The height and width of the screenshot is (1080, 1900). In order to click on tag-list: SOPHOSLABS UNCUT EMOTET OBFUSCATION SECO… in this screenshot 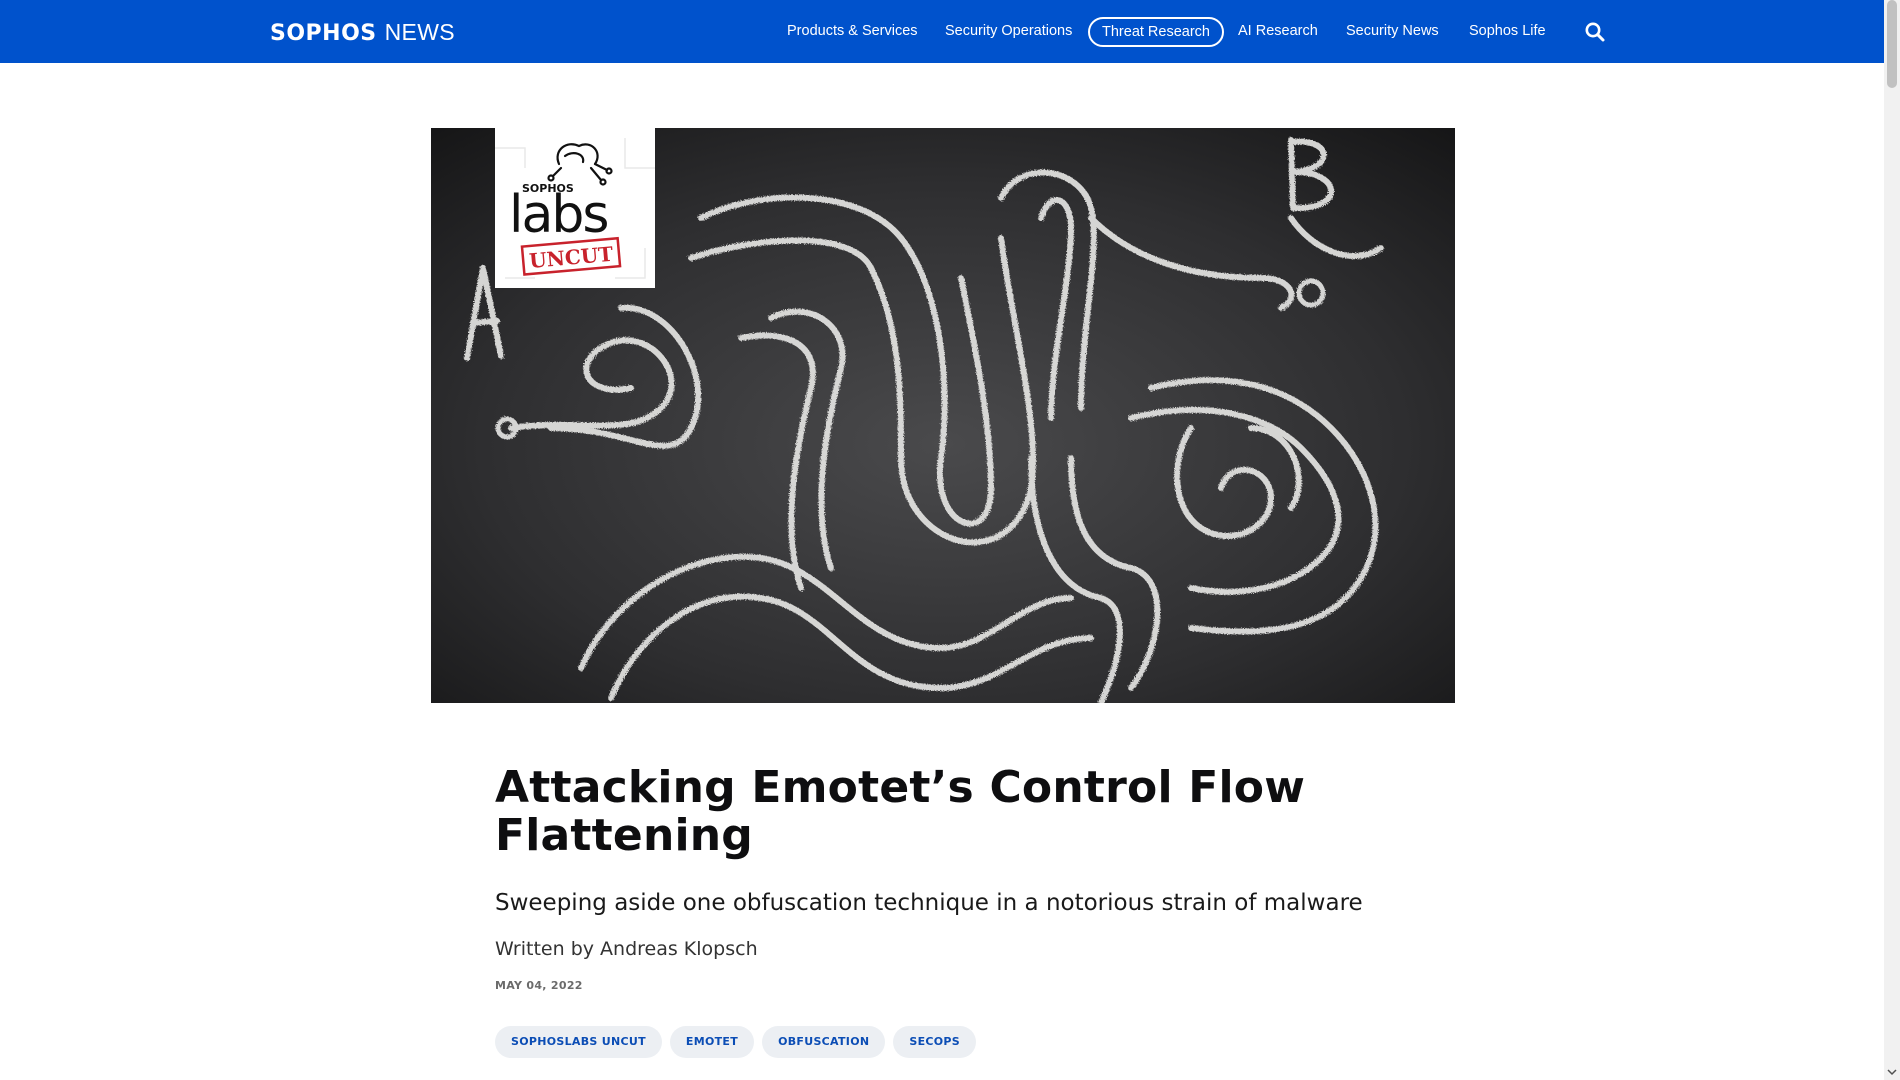, I will do `click(736, 1042)`.